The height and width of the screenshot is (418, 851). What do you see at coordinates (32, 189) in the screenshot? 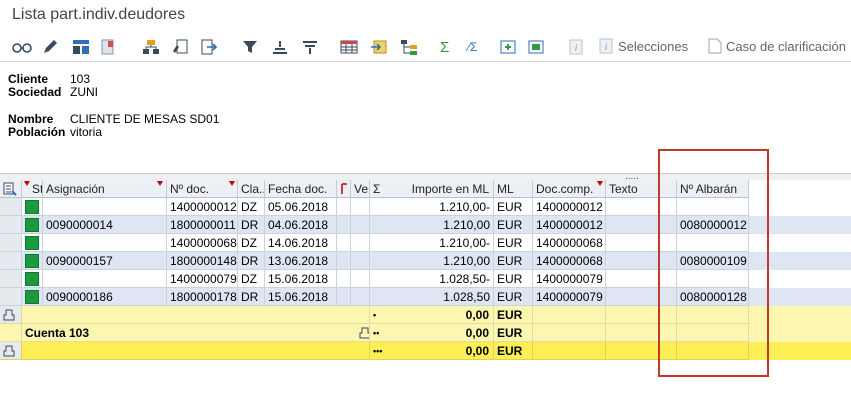
I see `col-header-status: St` at bounding box center [32, 189].